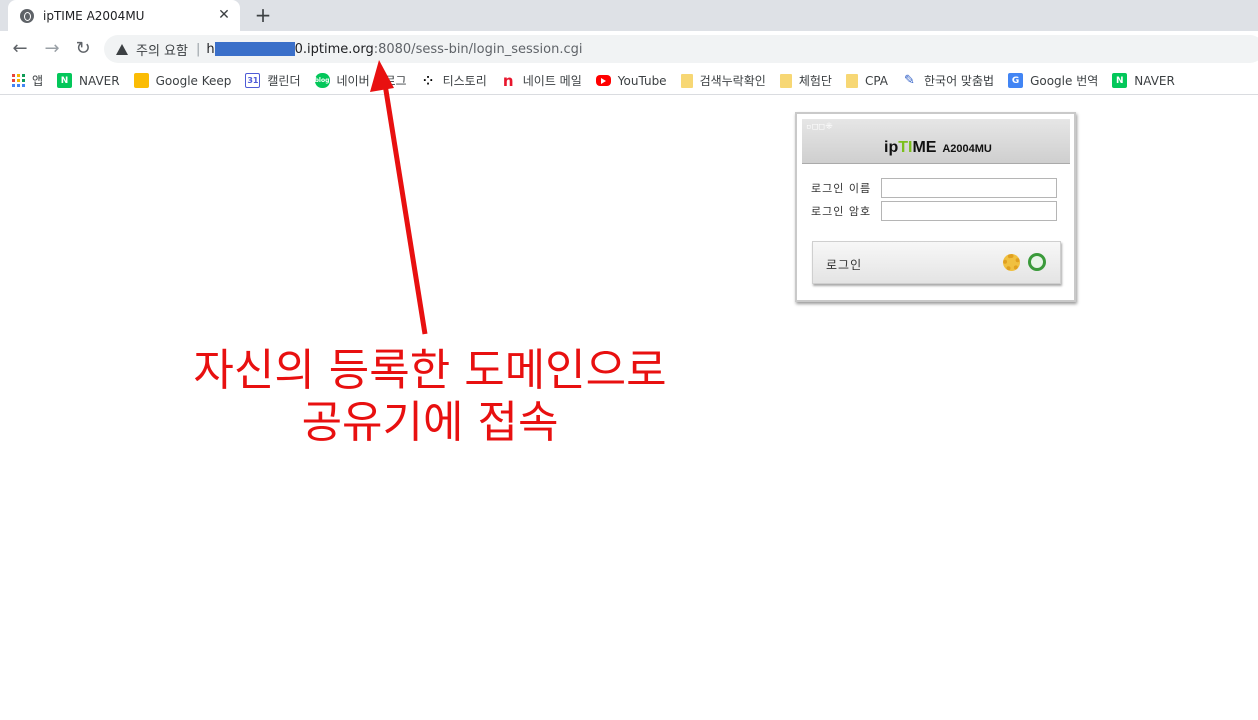  Describe the element at coordinates (382, 76) in the screenshot. I see `arrow-head` at that location.